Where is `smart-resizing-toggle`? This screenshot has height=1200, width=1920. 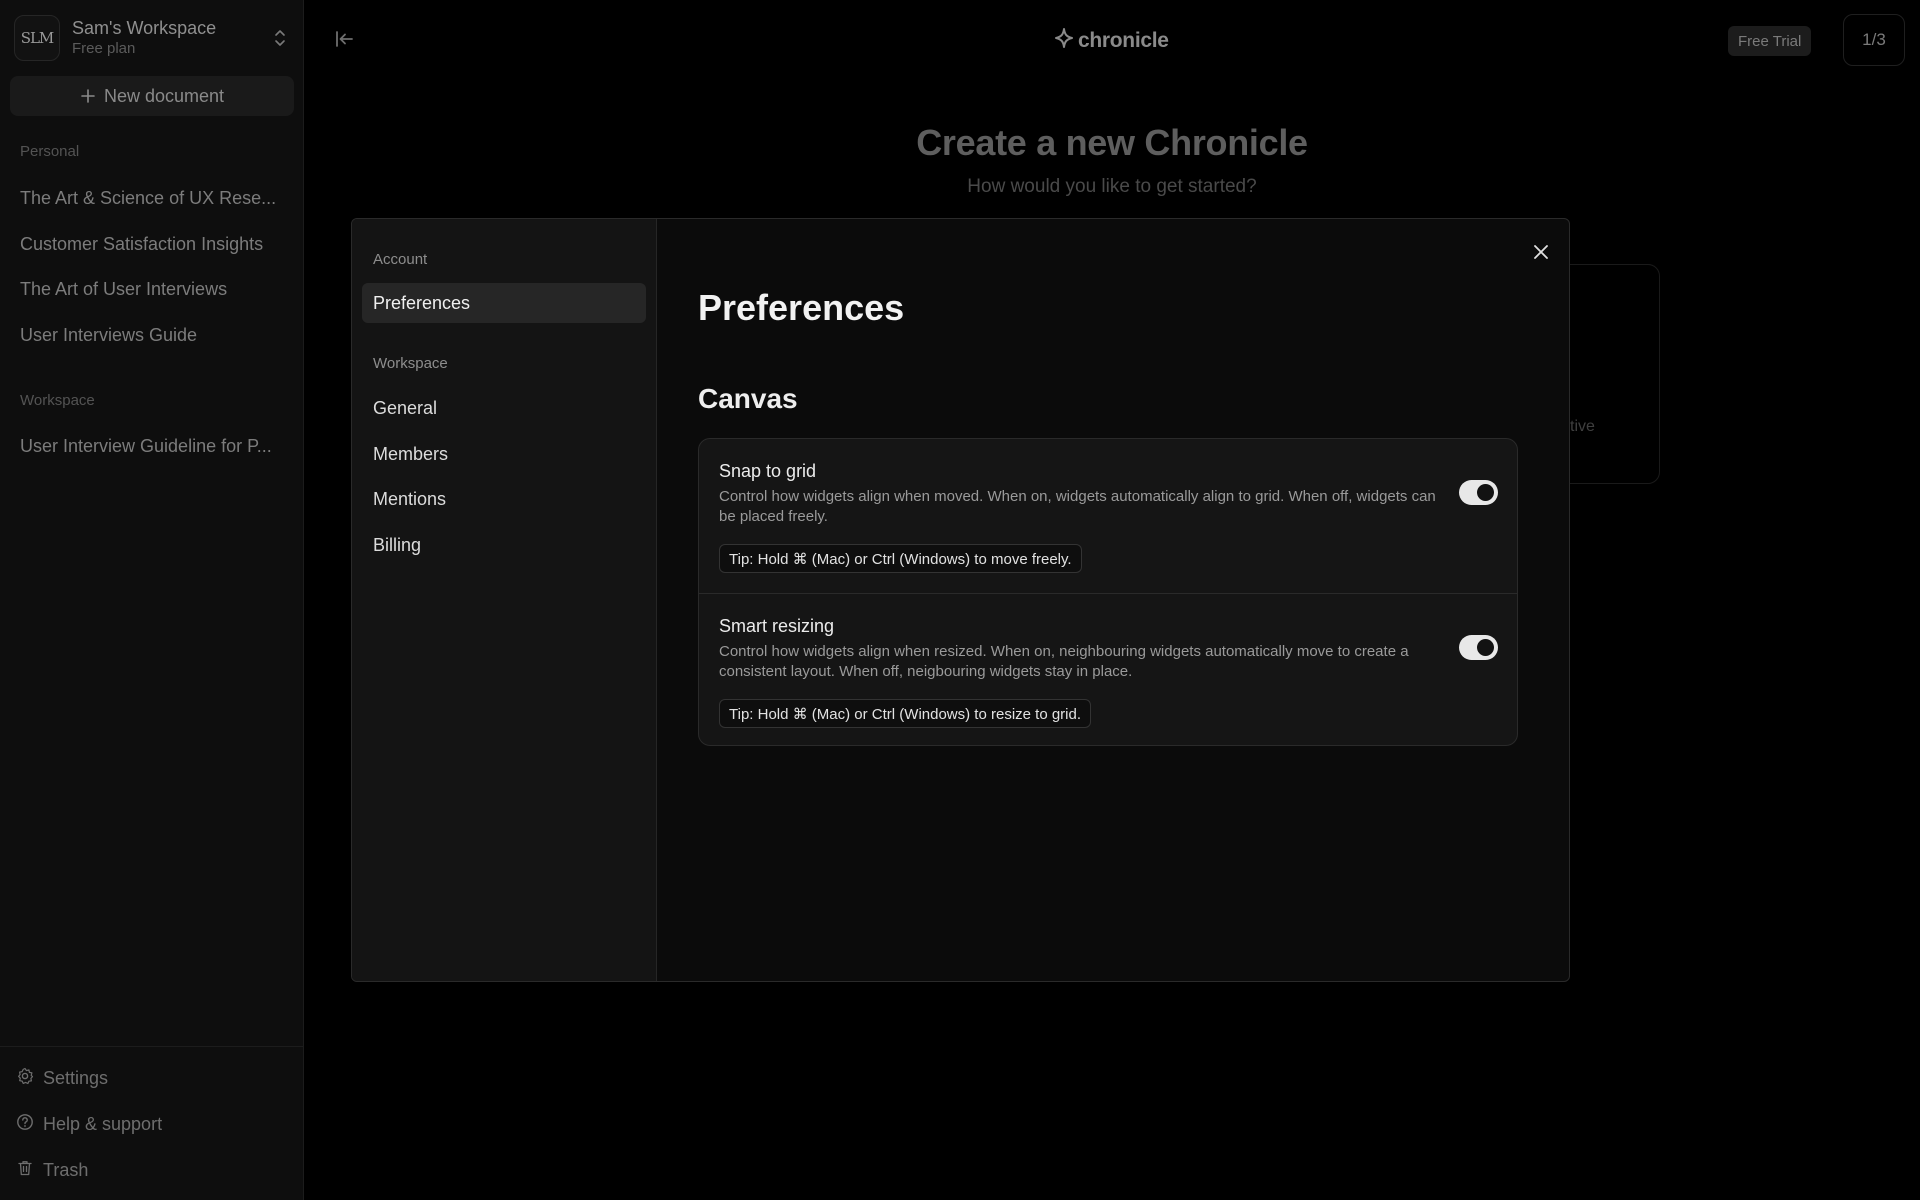 smart-resizing-toggle is located at coordinates (1478, 647).